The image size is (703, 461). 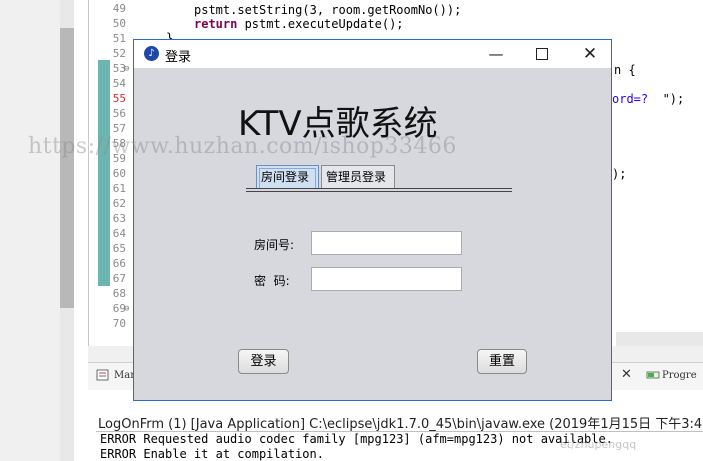 I want to click on code-text: ");, so click(x=666, y=99).